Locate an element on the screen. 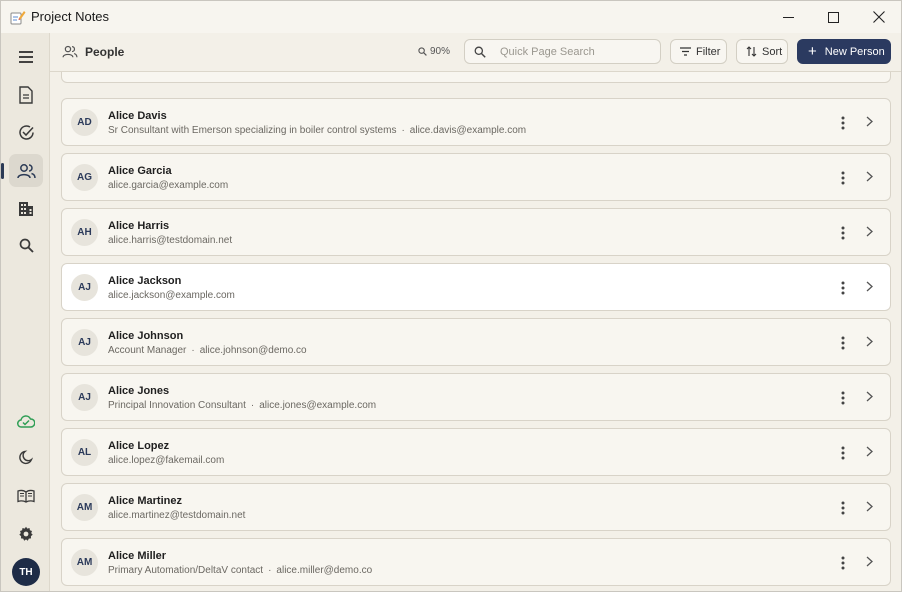 This screenshot has height=592, width=902. list-item-partial is located at coordinates (476, 77).